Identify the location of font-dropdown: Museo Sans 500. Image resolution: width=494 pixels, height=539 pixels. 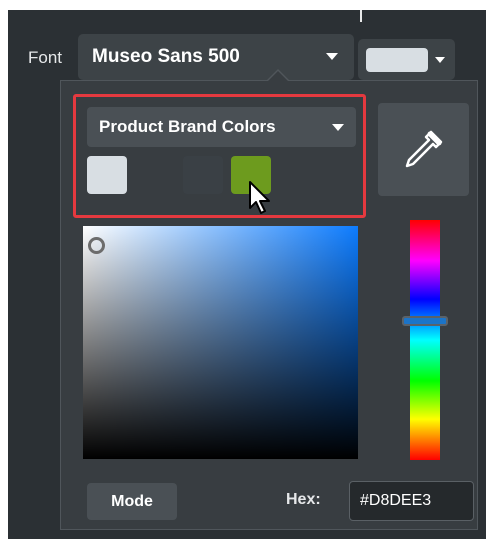
(216, 57).